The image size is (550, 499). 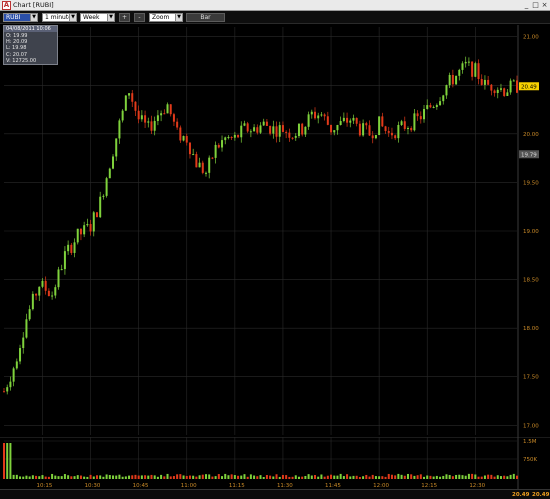 What do you see at coordinates (124, 17) in the screenshot?
I see `zoom-in-button: +` at bounding box center [124, 17].